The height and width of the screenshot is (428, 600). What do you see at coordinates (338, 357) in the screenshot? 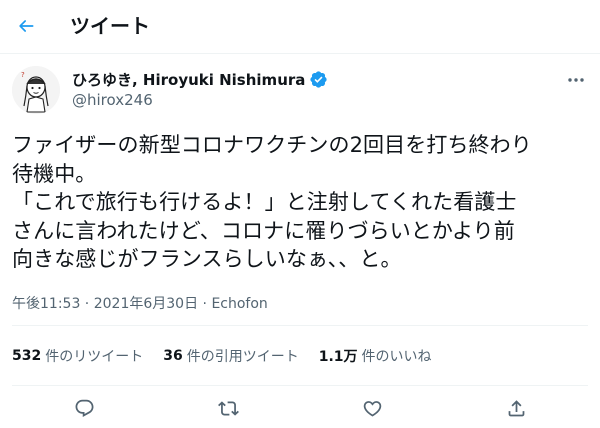
I see `like-count: 1.1万` at bounding box center [338, 357].